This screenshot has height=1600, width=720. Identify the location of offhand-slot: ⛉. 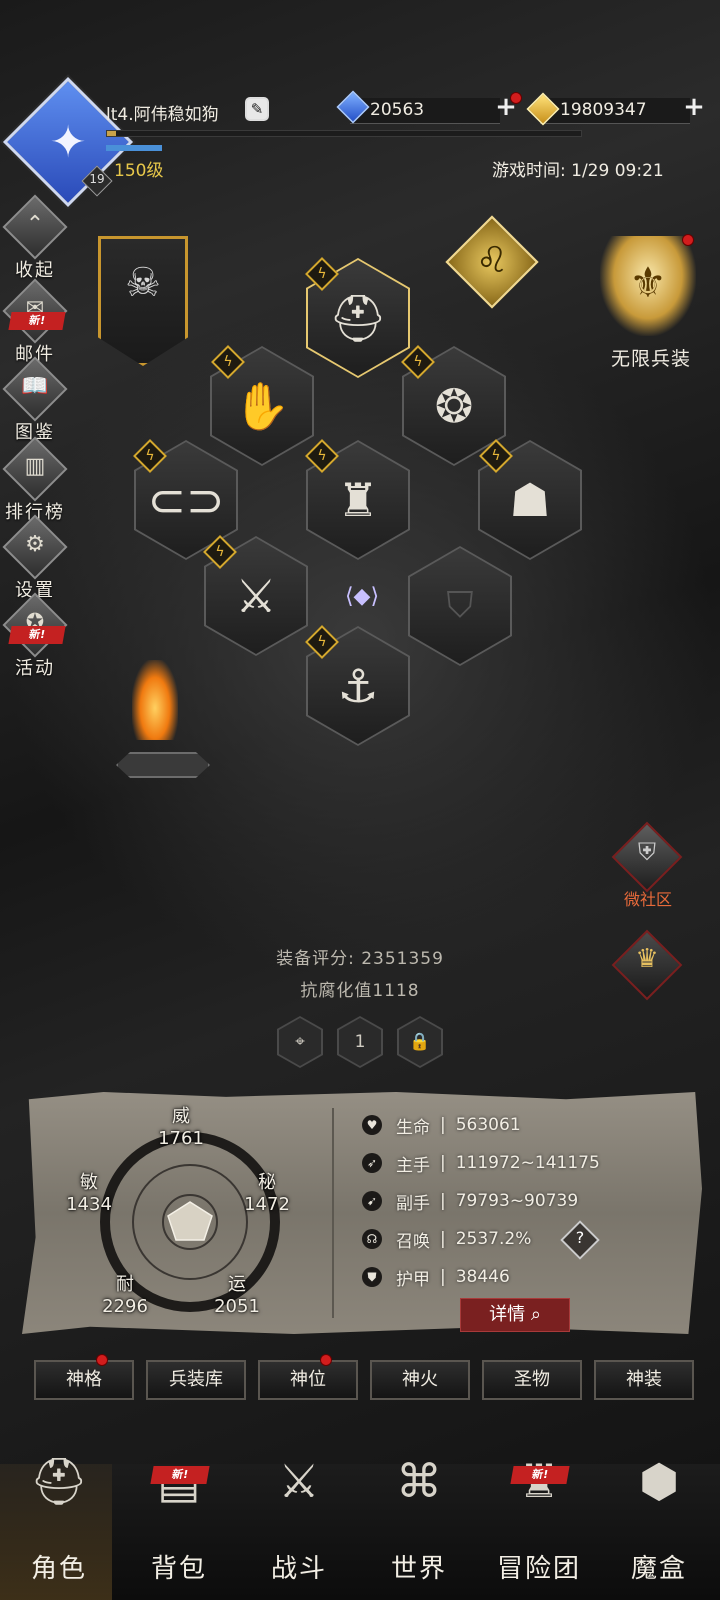
(460, 606).